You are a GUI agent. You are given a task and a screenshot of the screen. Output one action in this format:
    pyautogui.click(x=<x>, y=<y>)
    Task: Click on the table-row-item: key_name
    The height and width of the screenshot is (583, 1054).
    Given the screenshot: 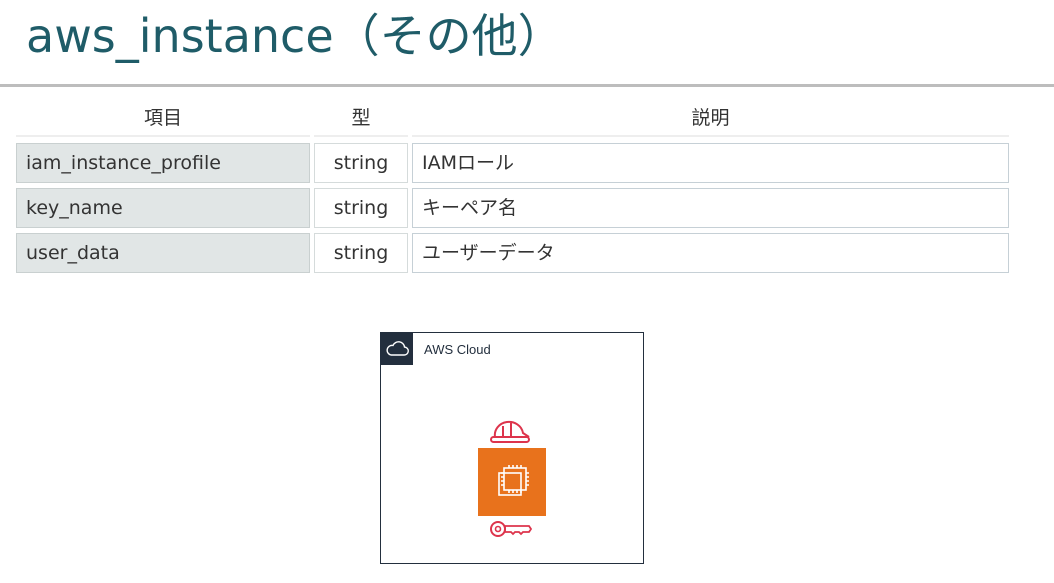 What is the action you would take?
    pyautogui.click(x=163, y=208)
    